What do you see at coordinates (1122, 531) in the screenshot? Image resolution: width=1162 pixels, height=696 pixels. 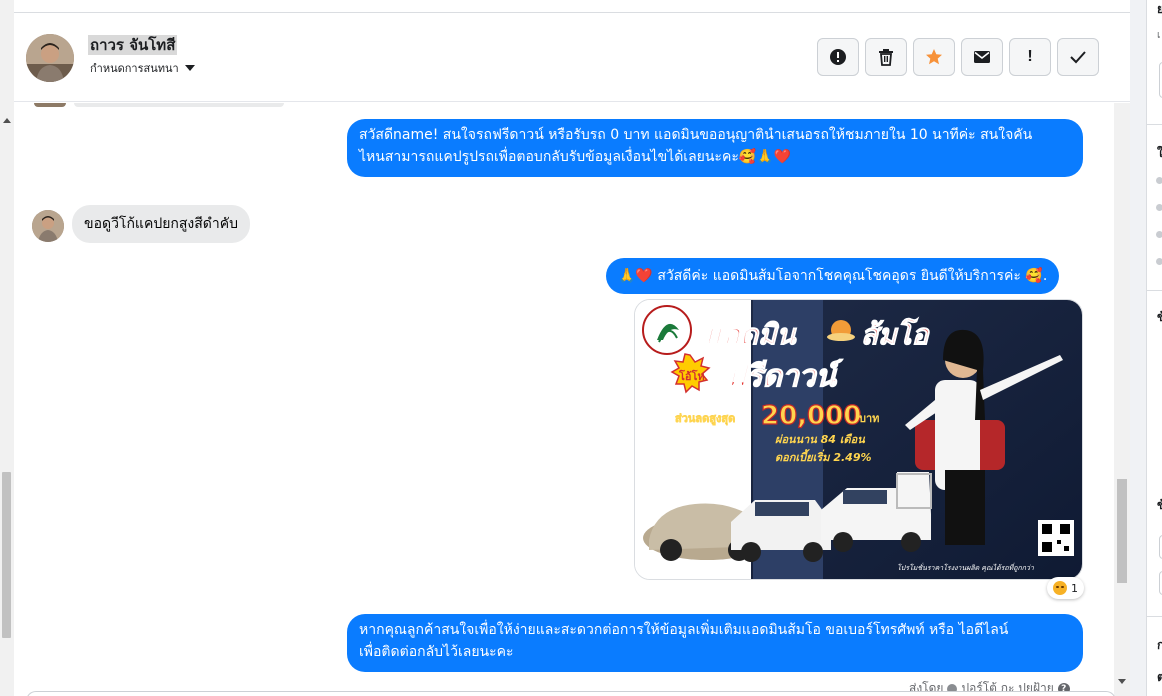 I see `message-scroll-thumb` at bounding box center [1122, 531].